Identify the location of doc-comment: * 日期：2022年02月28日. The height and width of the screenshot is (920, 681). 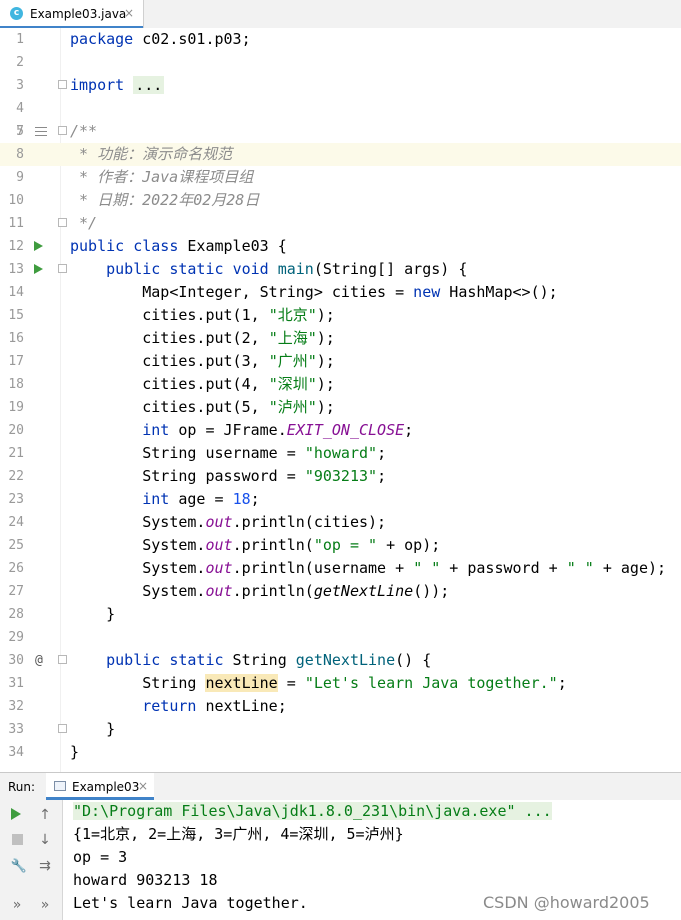
(165, 200).